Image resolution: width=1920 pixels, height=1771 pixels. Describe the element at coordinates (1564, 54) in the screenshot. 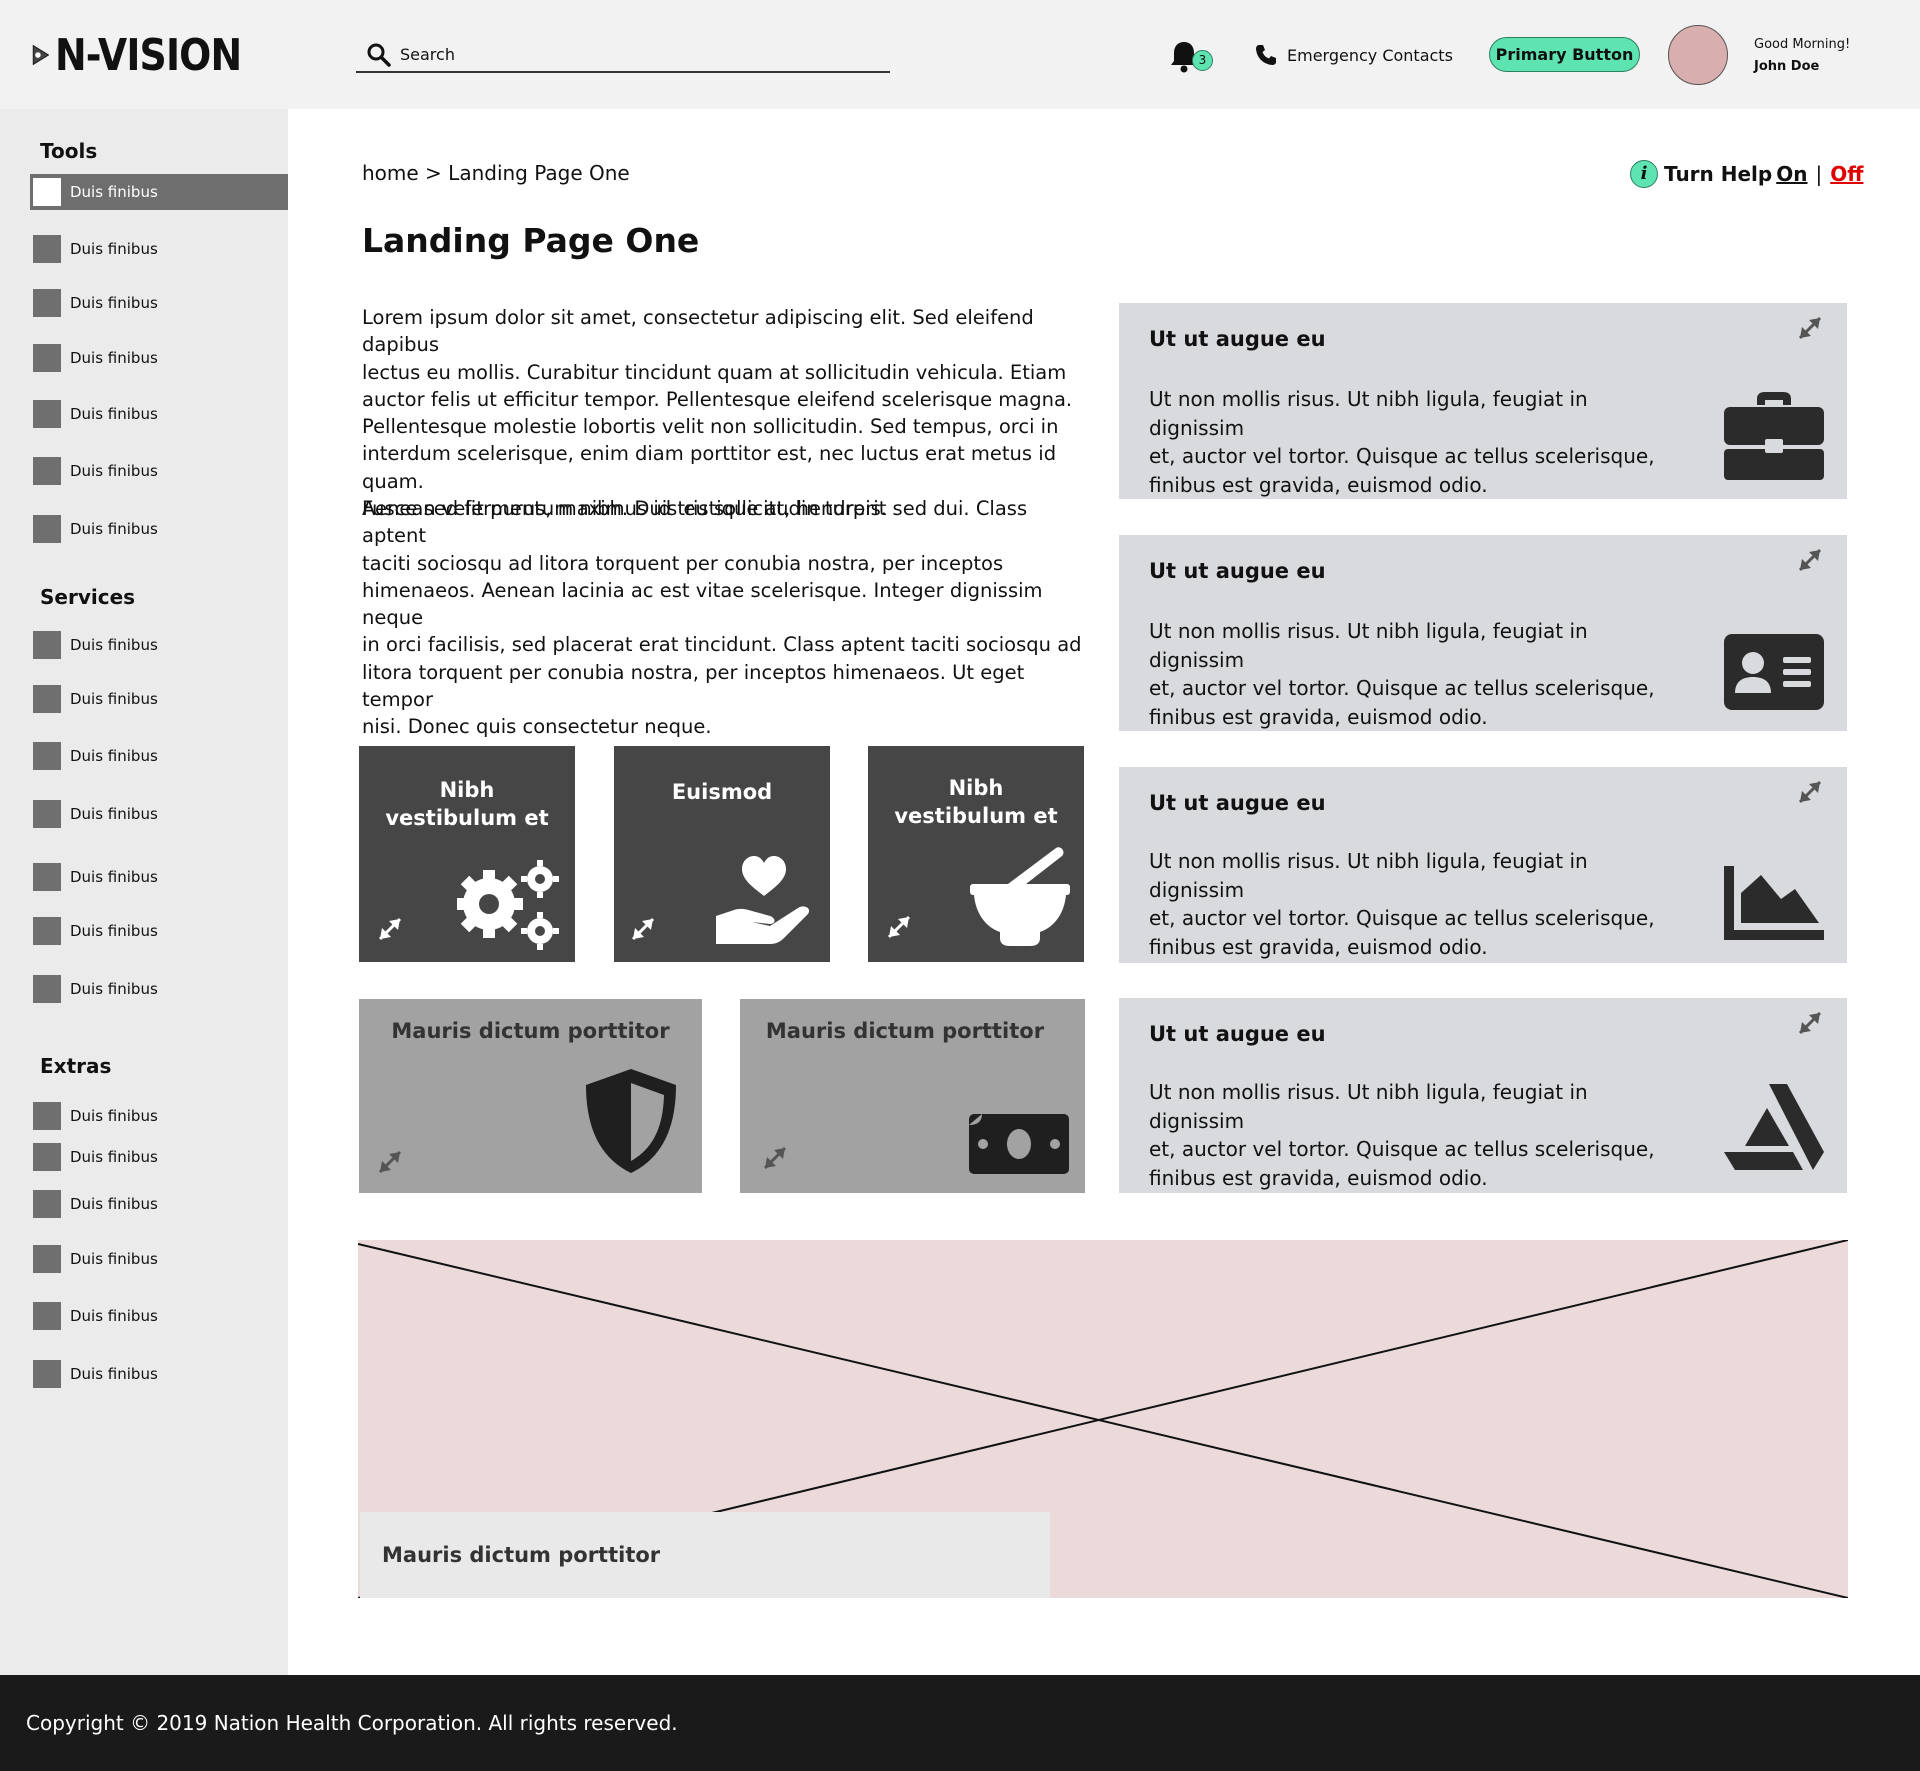

I see `primary-button: Primary Button` at that location.